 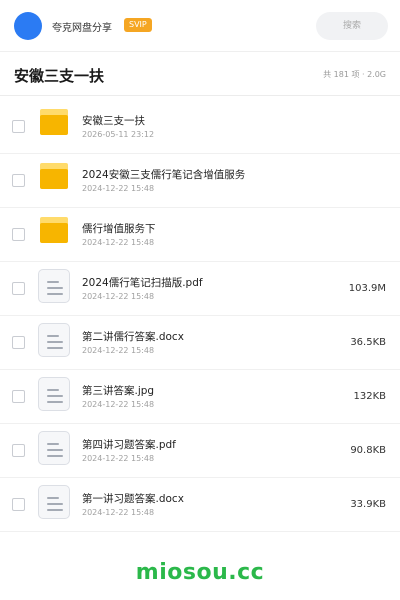 I want to click on file-size: 90.8KB, so click(x=368, y=450).